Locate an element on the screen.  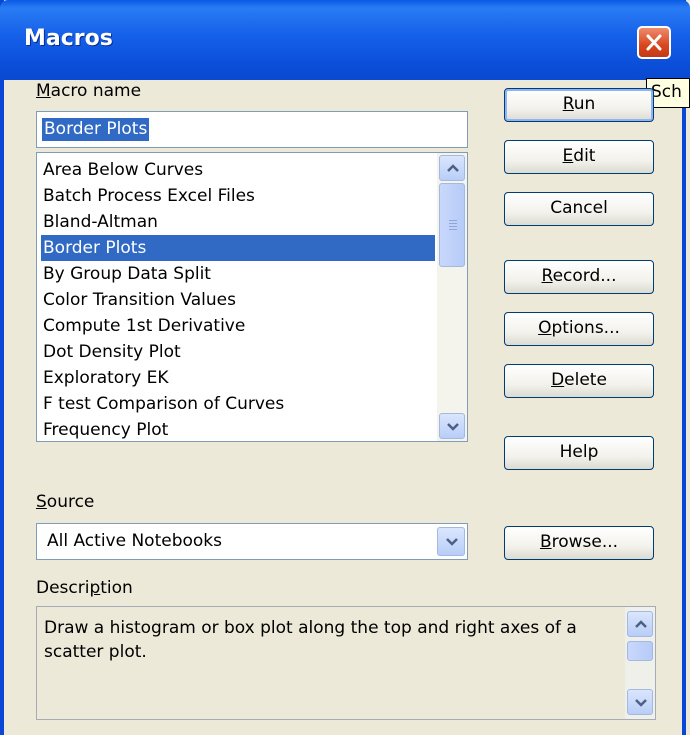
source-dropdown-button is located at coordinates (451, 541).